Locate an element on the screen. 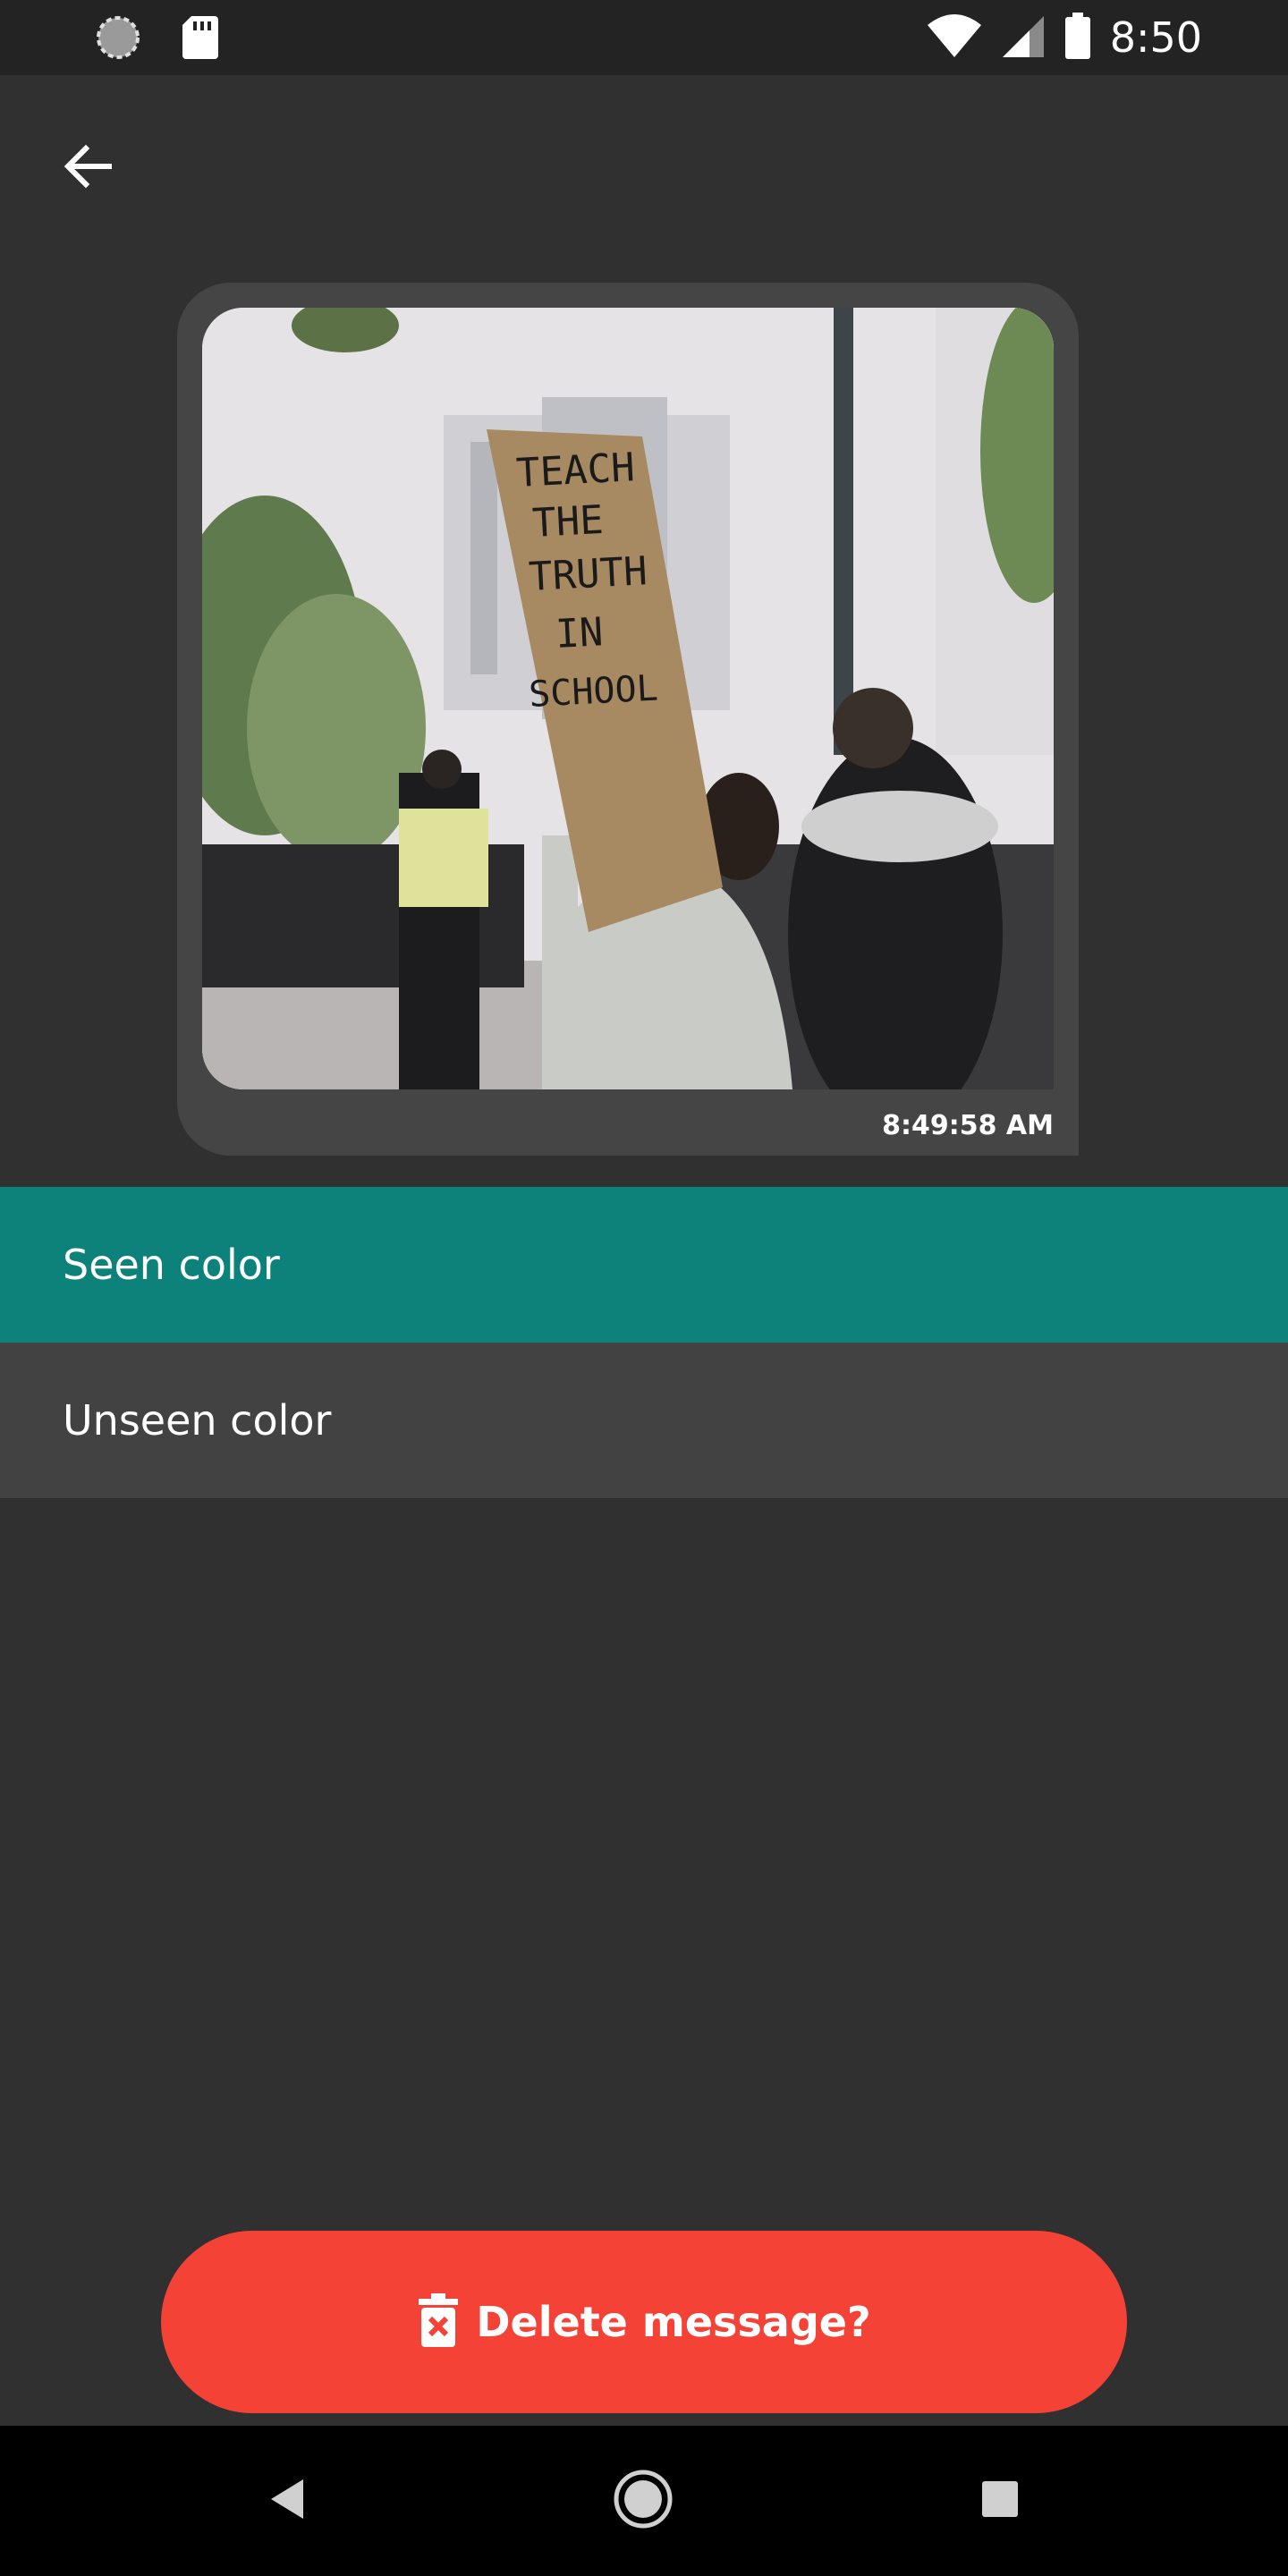 This screenshot has width=1288, height=2576. svg-text: THE is located at coordinates (568, 522).